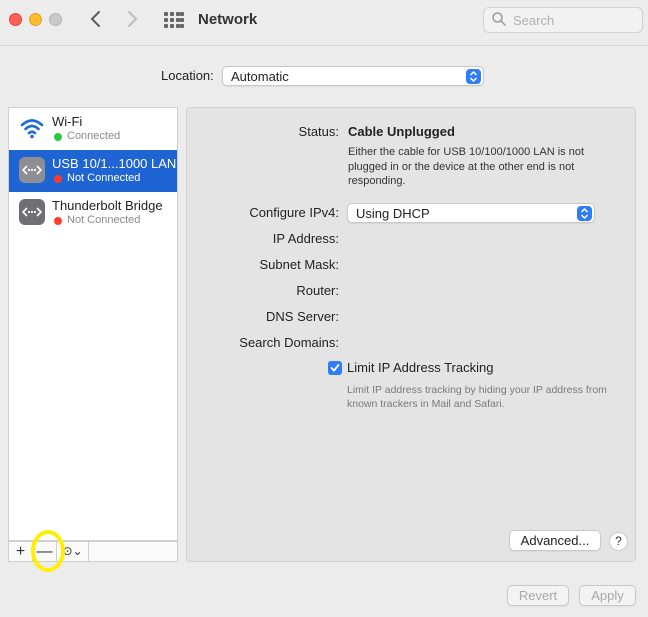 Image resolution: width=648 pixels, height=617 pixels. I want to click on chevron-right-icon, so click(133, 19).